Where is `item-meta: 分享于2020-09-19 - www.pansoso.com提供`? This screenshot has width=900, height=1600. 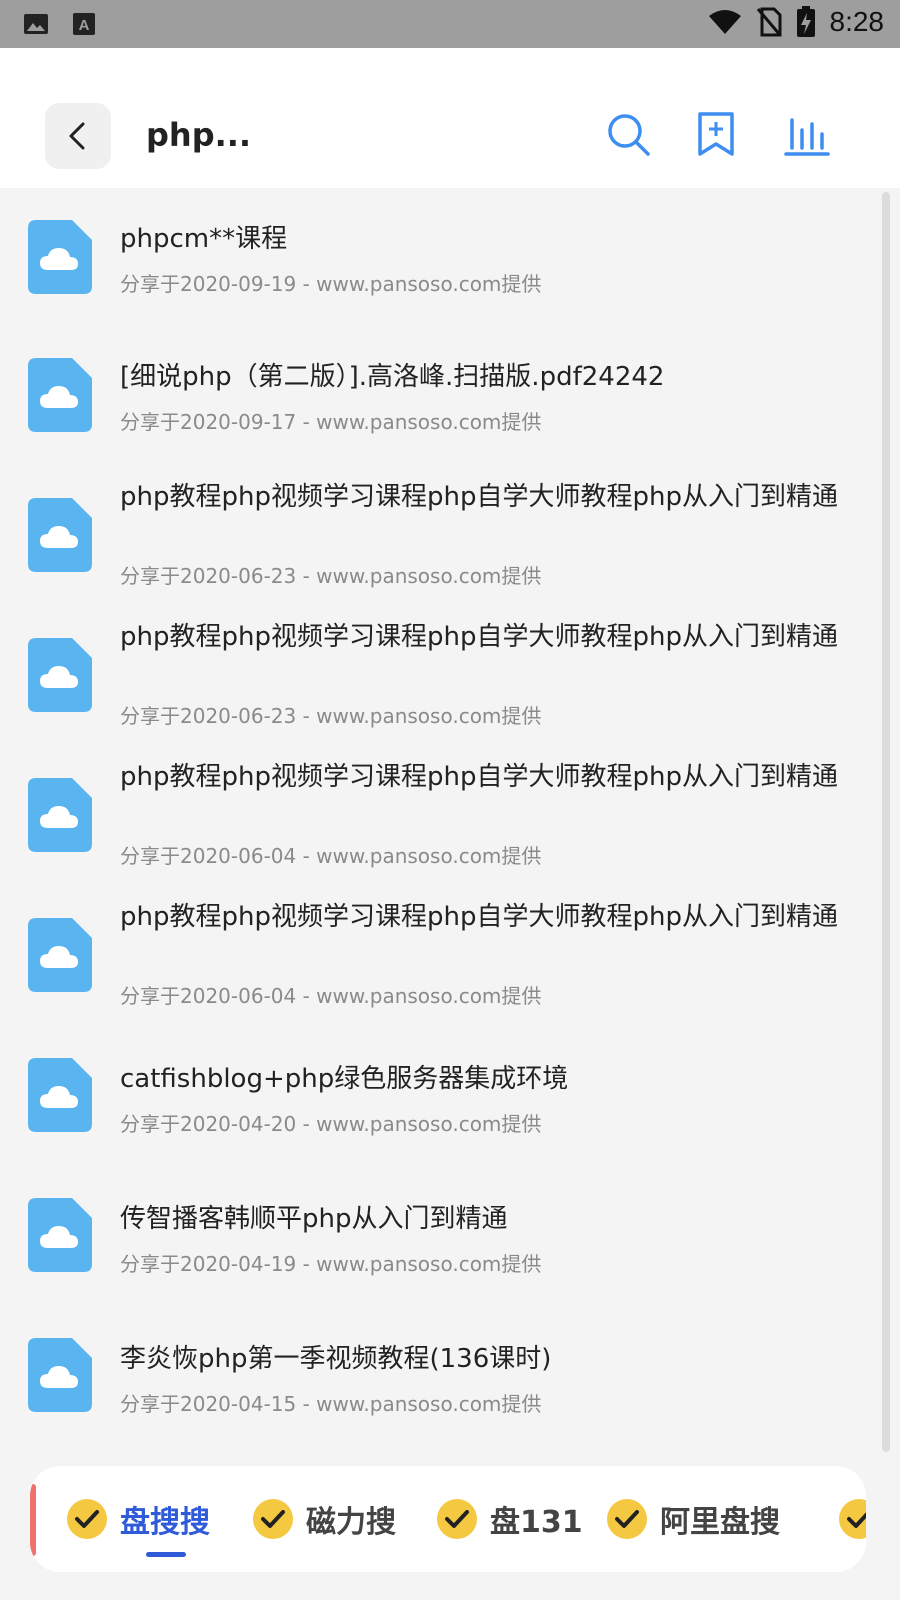 item-meta: 分享于2020-09-19 - www.pansoso.com提供 is located at coordinates (331, 284).